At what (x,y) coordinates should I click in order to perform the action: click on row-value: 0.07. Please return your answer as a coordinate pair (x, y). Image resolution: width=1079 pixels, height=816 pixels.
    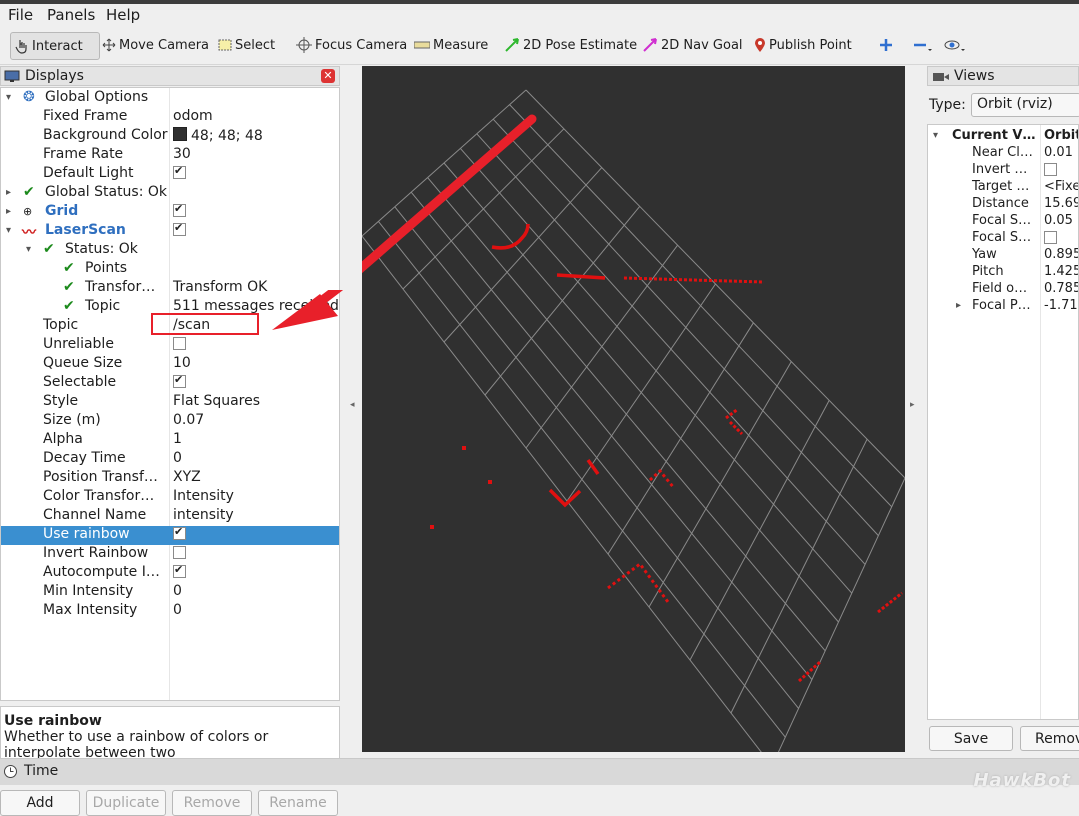
    Looking at the image, I should click on (188, 420).